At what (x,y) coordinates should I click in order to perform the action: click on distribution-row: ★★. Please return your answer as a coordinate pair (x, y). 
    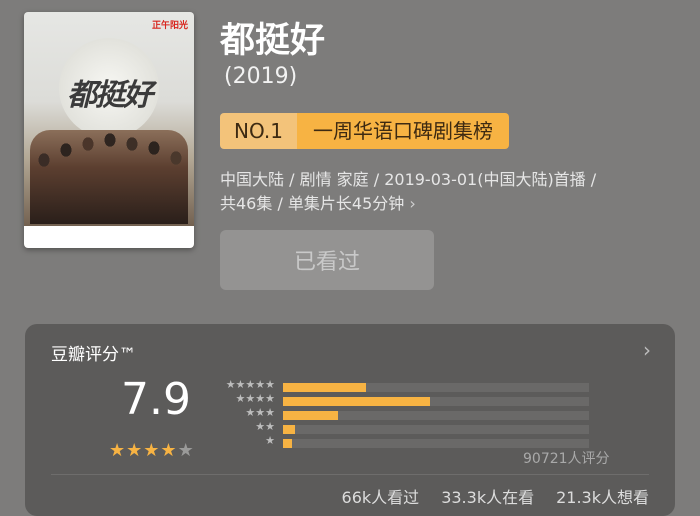
    Looking at the image, I should click on (415, 428).